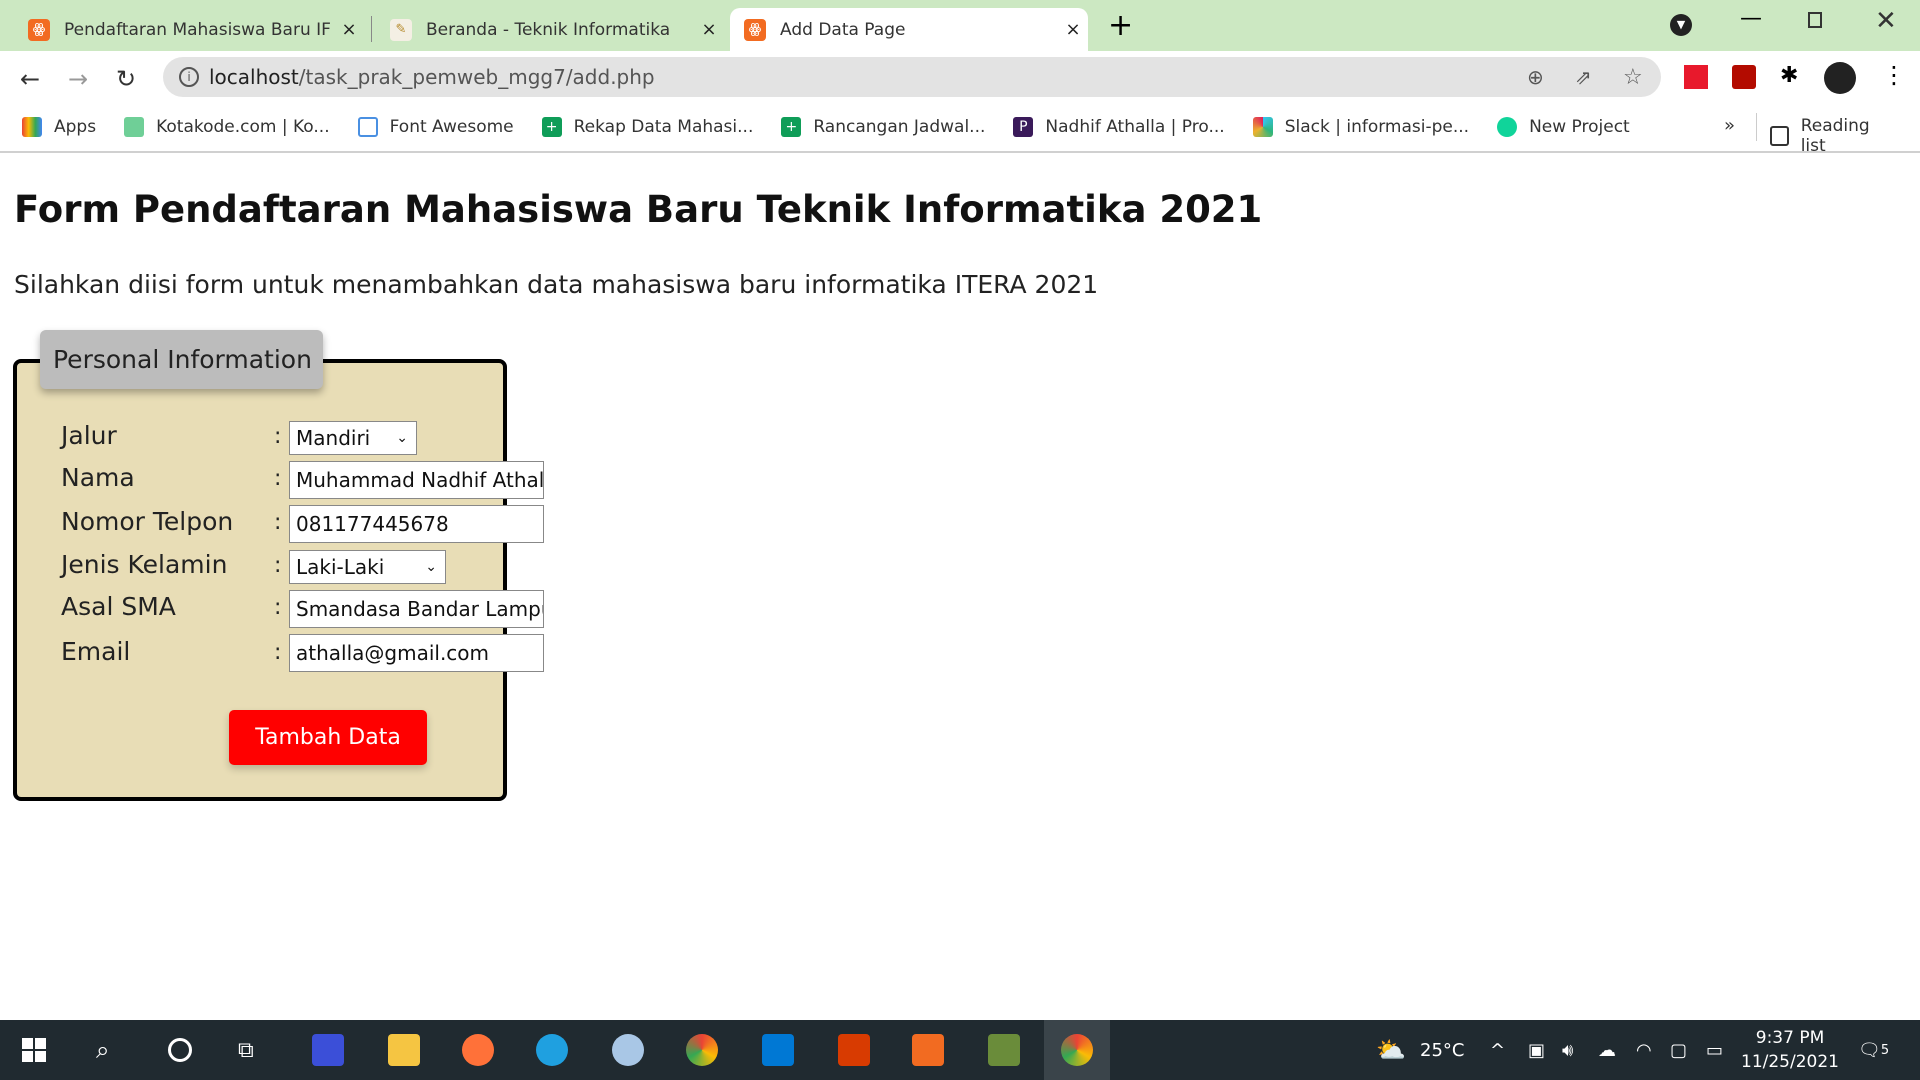  Describe the element at coordinates (478, 1050) in the screenshot. I see `firefox-icon` at that location.